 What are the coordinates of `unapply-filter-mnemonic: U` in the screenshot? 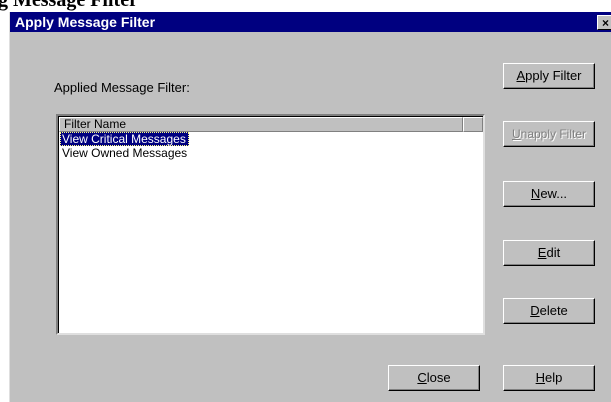 It's located at (516, 134).